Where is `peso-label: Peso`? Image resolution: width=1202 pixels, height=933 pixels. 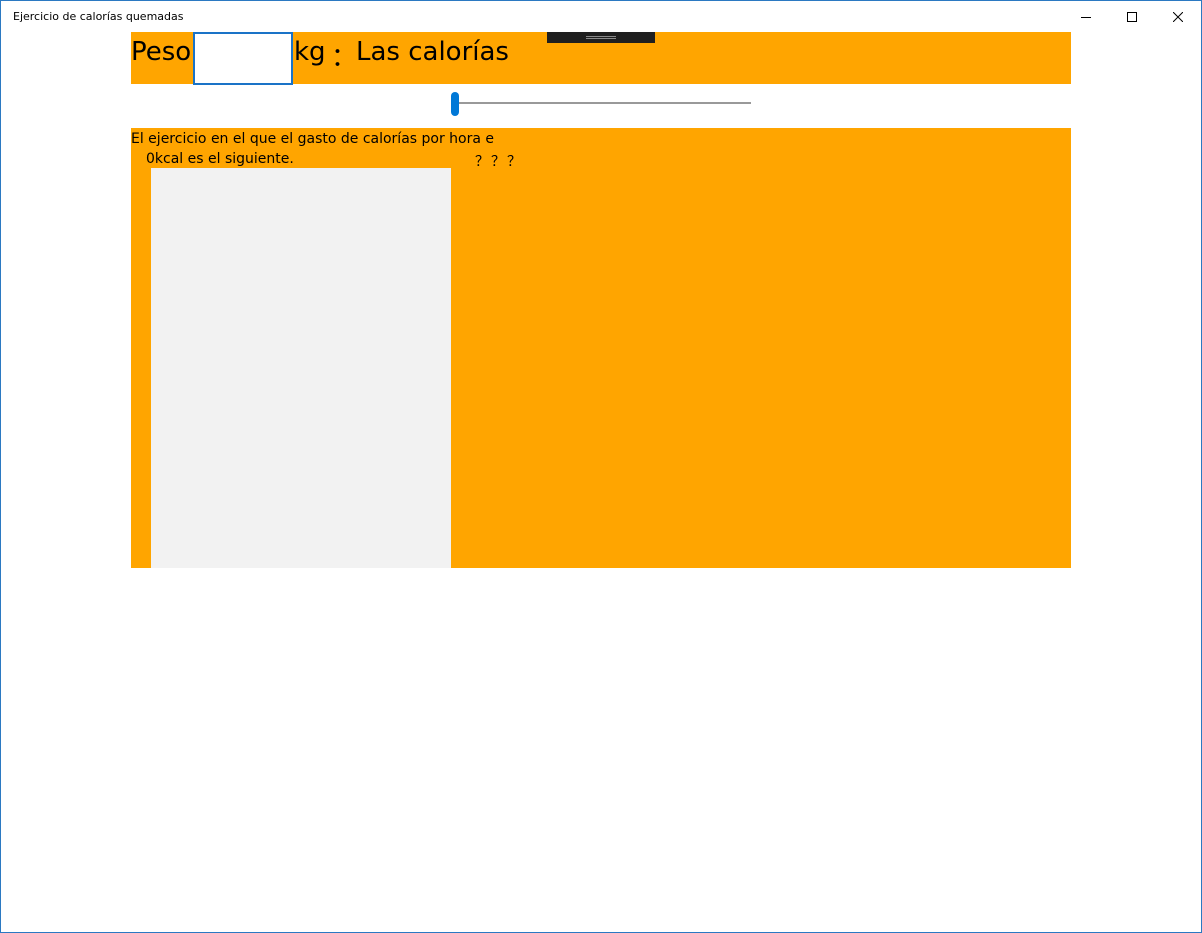 peso-label: Peso is located at coordinates (161, 52).